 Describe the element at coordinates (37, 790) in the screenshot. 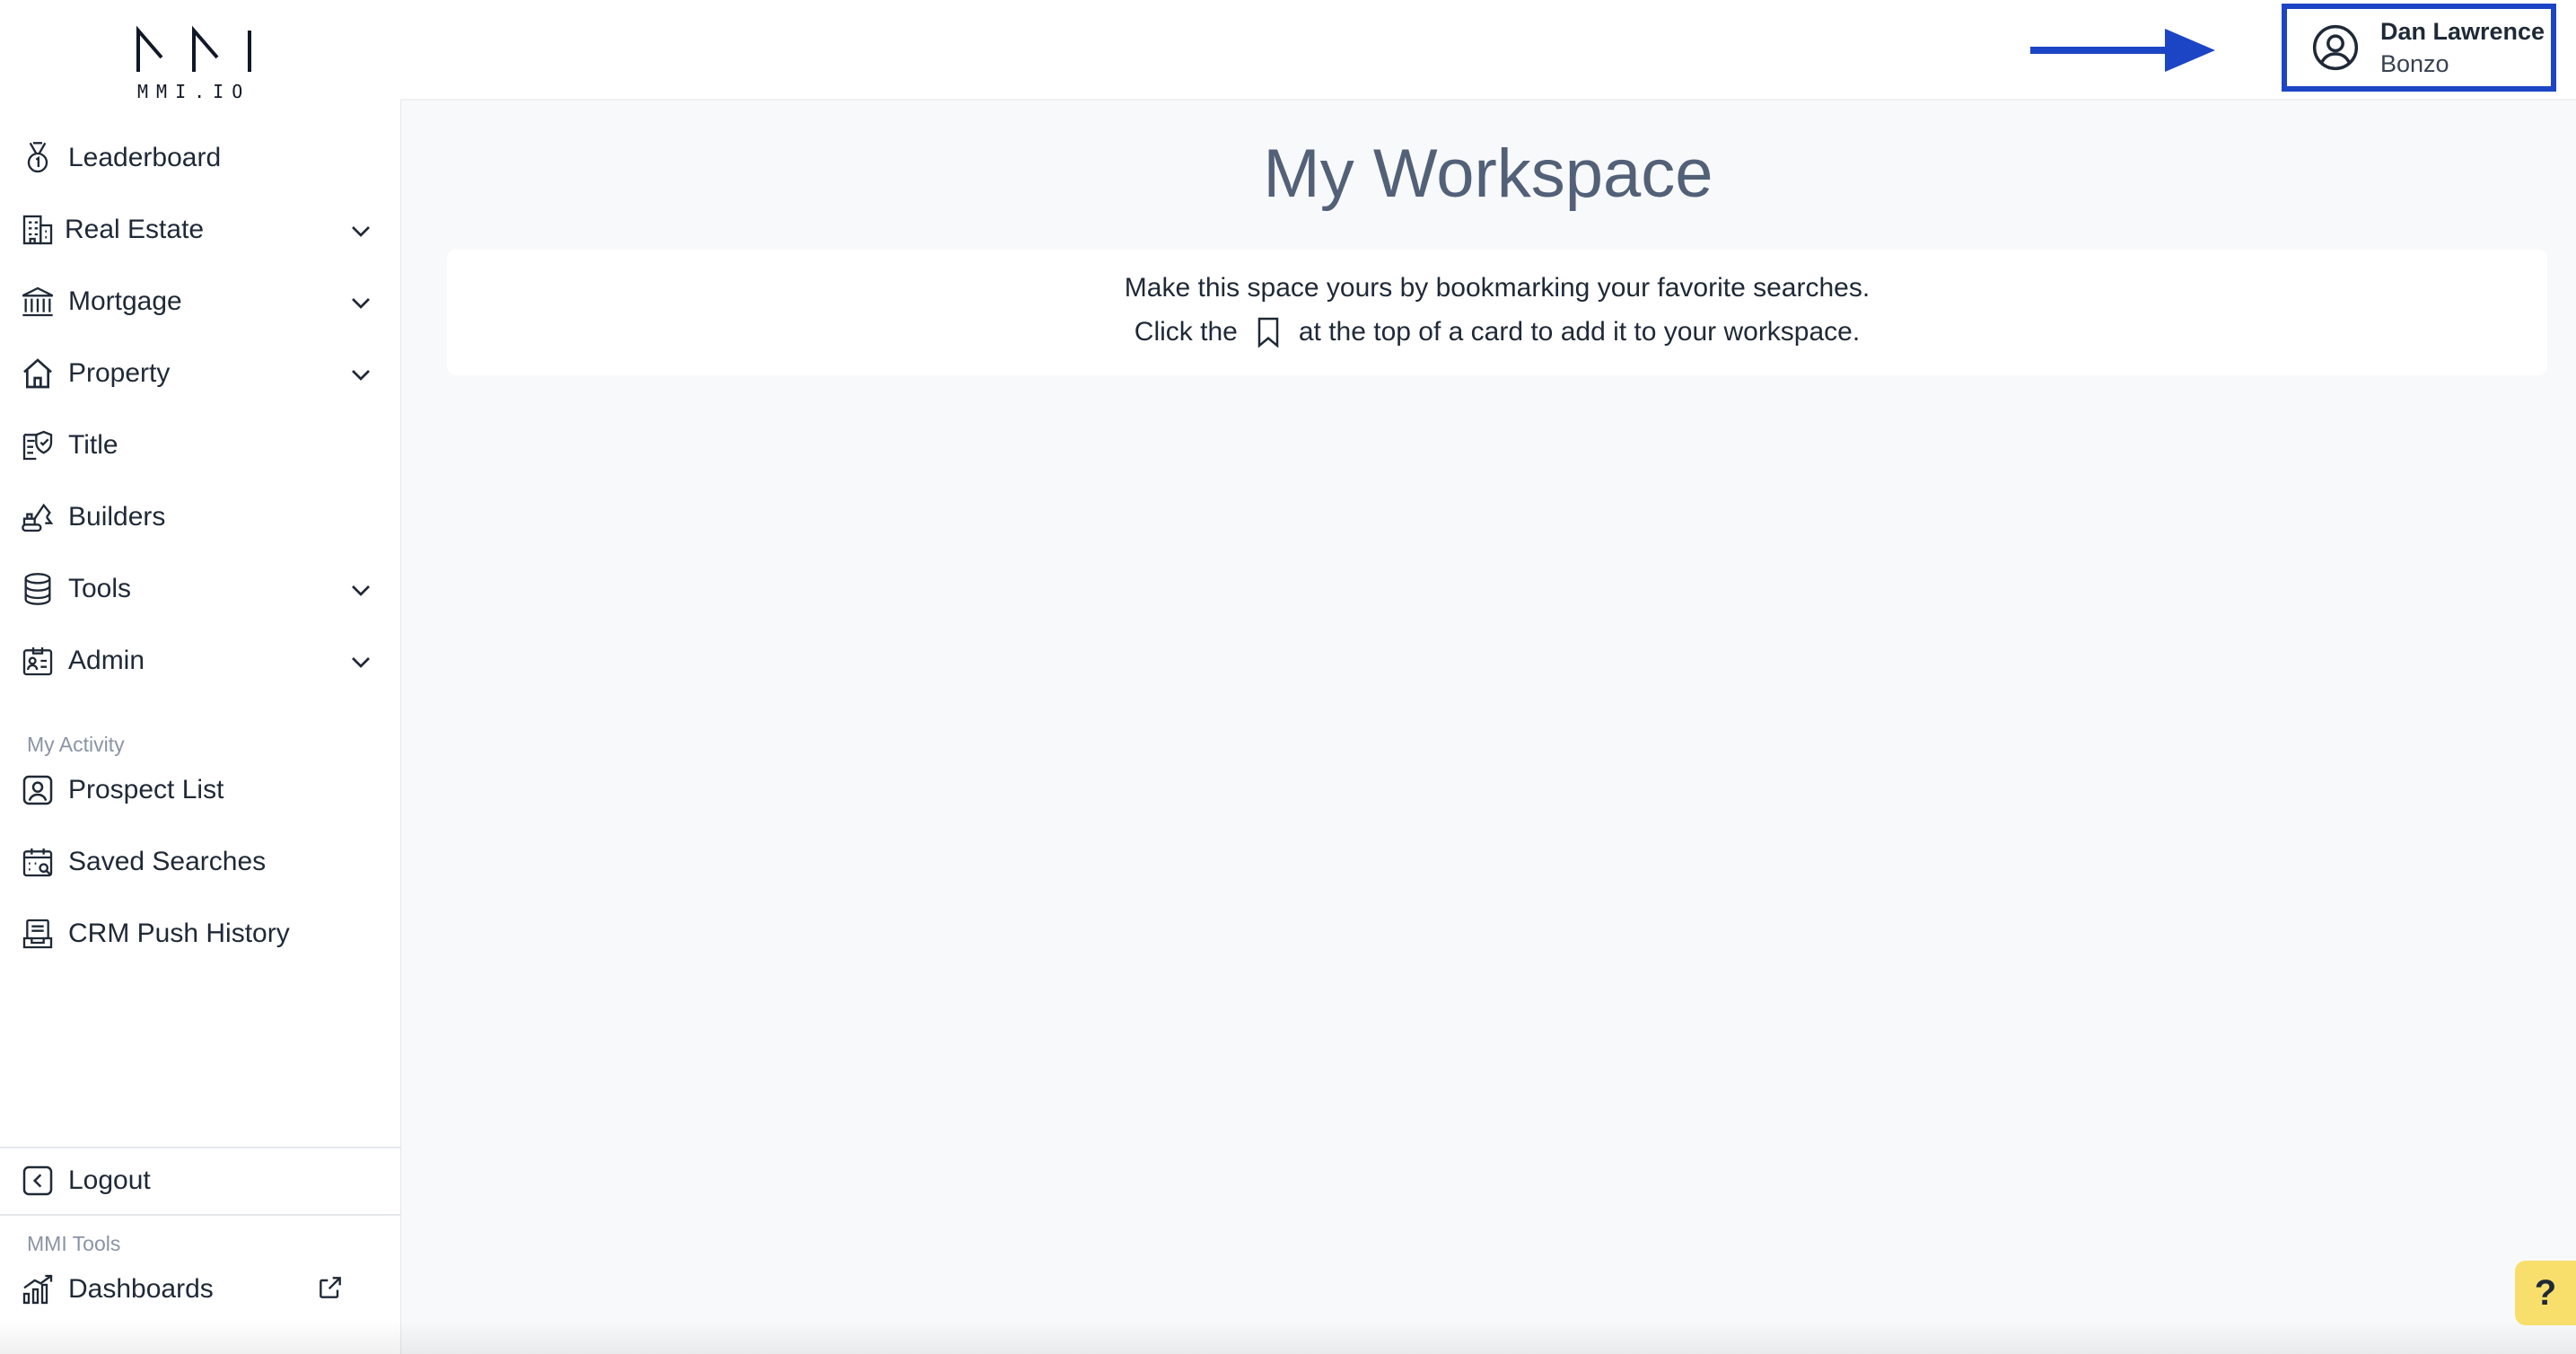

I see `user-square-icon` at that location.